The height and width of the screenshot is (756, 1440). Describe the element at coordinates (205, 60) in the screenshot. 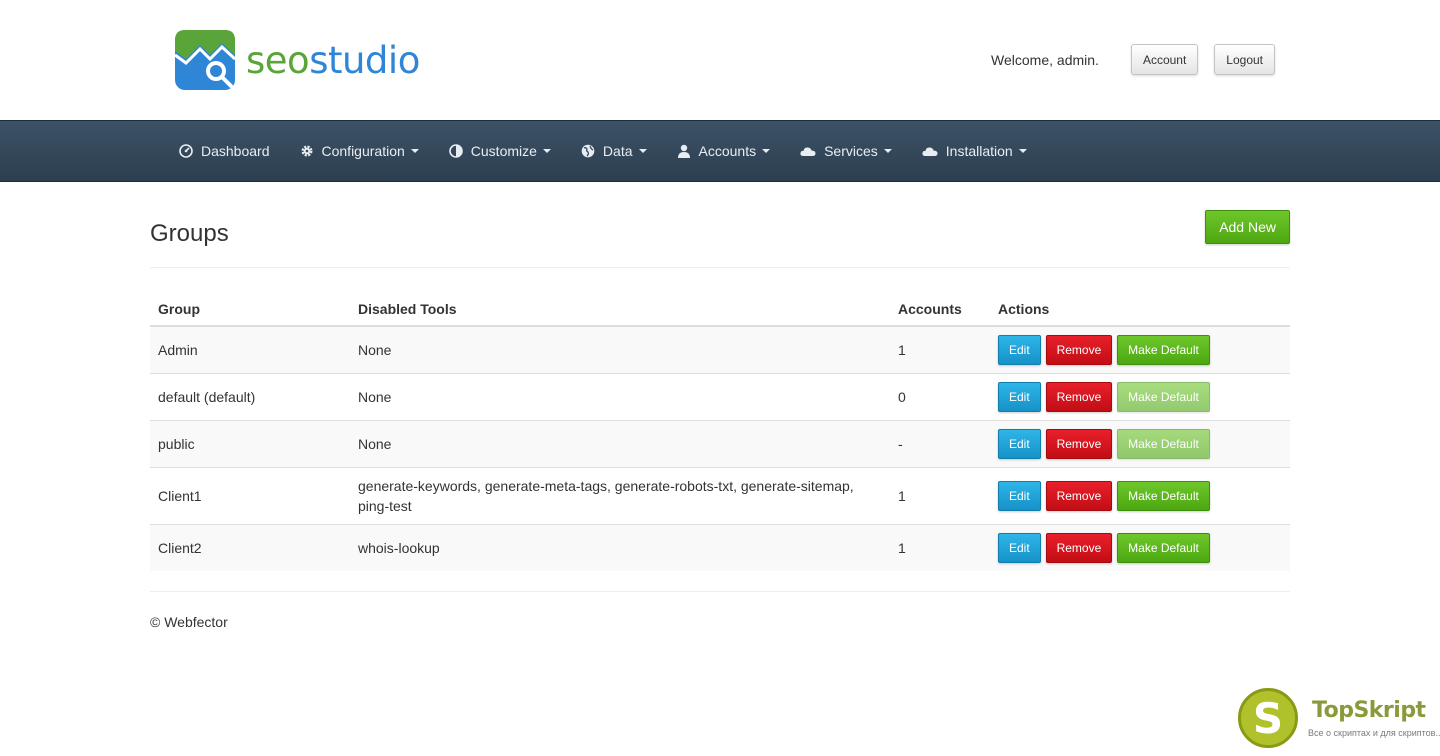

I see `seostudio-logo-icon` at that location.